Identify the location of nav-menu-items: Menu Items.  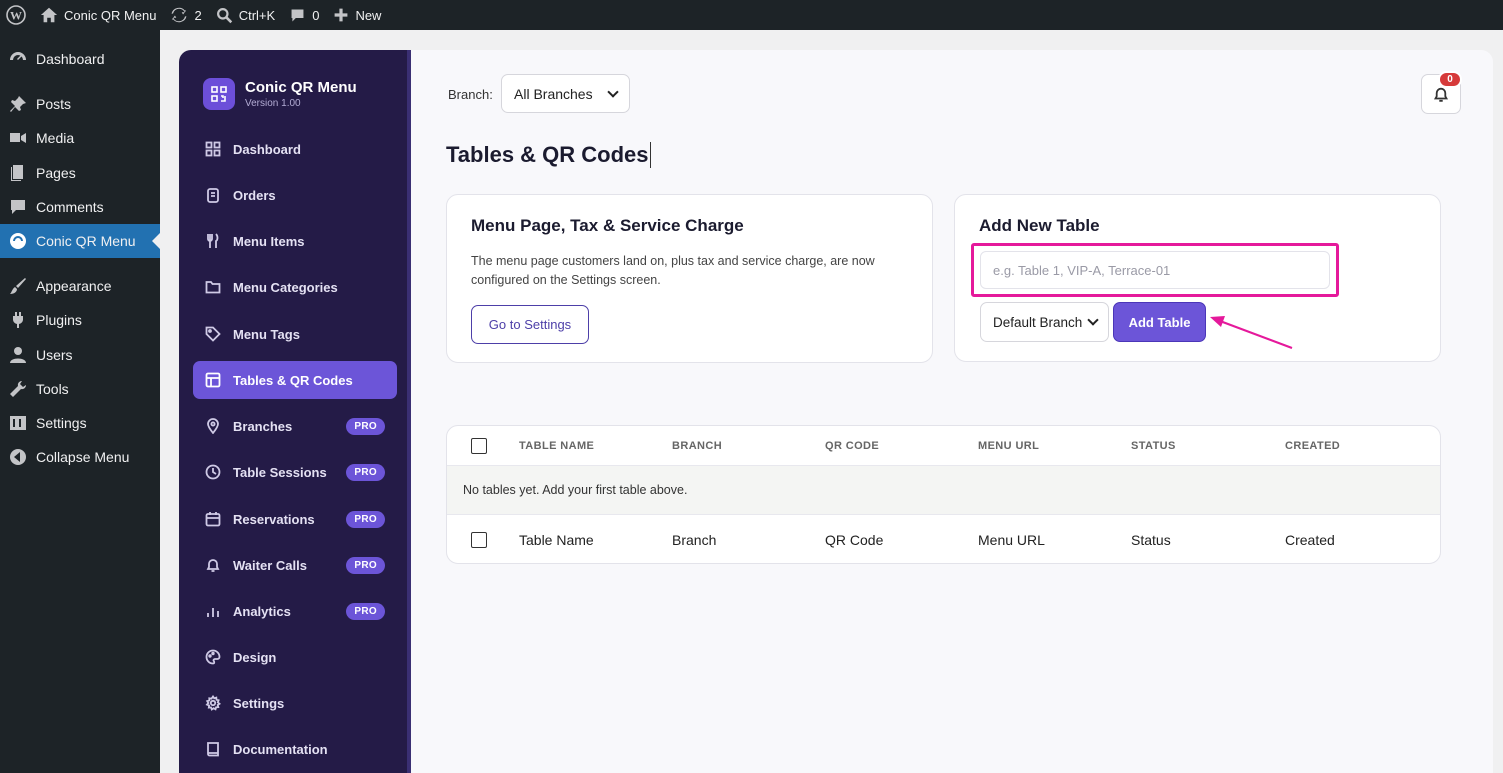
(295, 241).